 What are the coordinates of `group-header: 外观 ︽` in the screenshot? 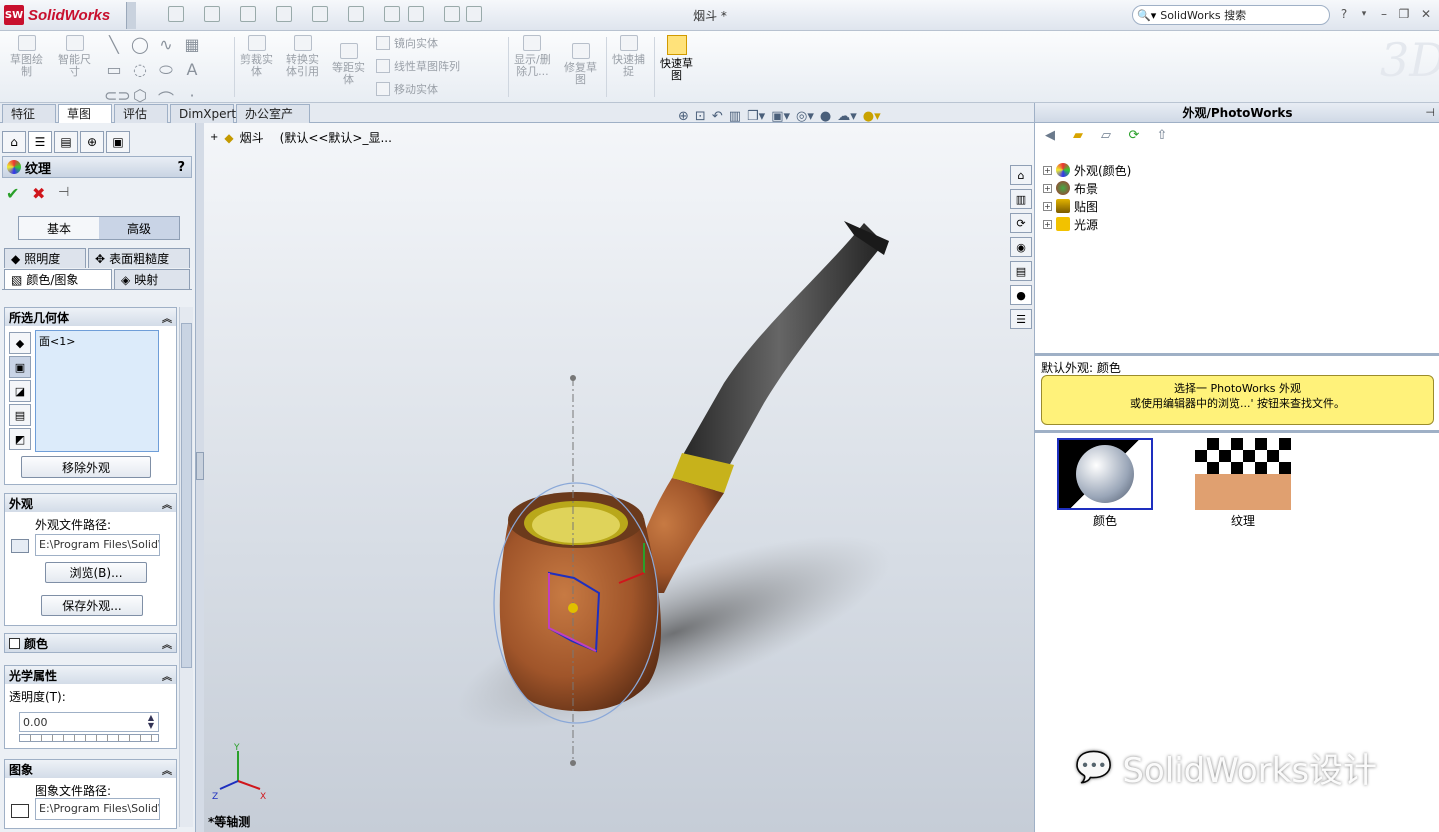 It's located at (90, 503).